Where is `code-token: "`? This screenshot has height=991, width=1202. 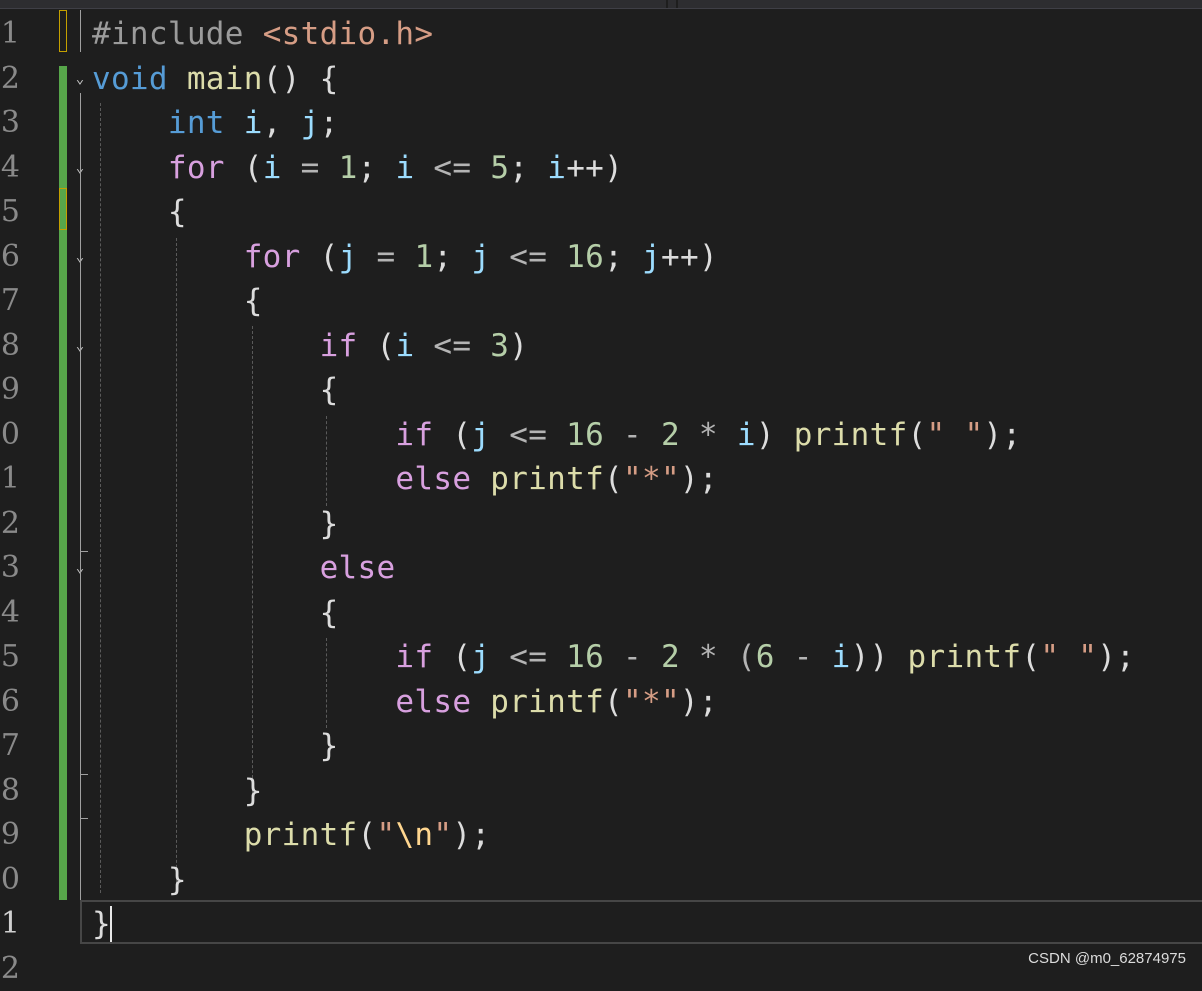
code-token: " is located at coordinates (442, 835).